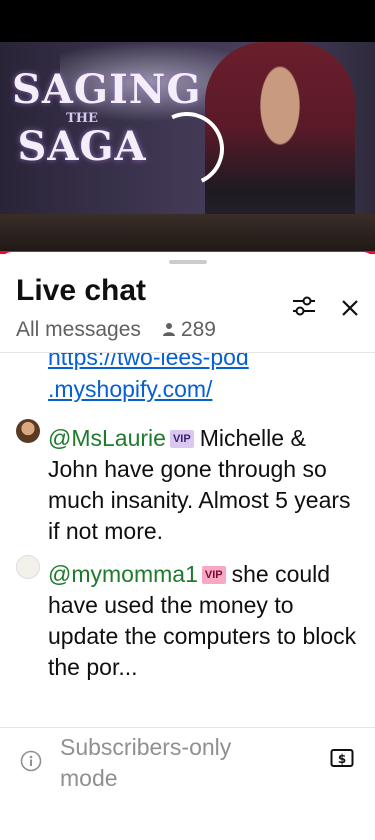 The image size is (375, 840). Describe the element at coordinates (78, 330) in the screenshot. I see `chat-filter-dropdown: All messages` at that location.